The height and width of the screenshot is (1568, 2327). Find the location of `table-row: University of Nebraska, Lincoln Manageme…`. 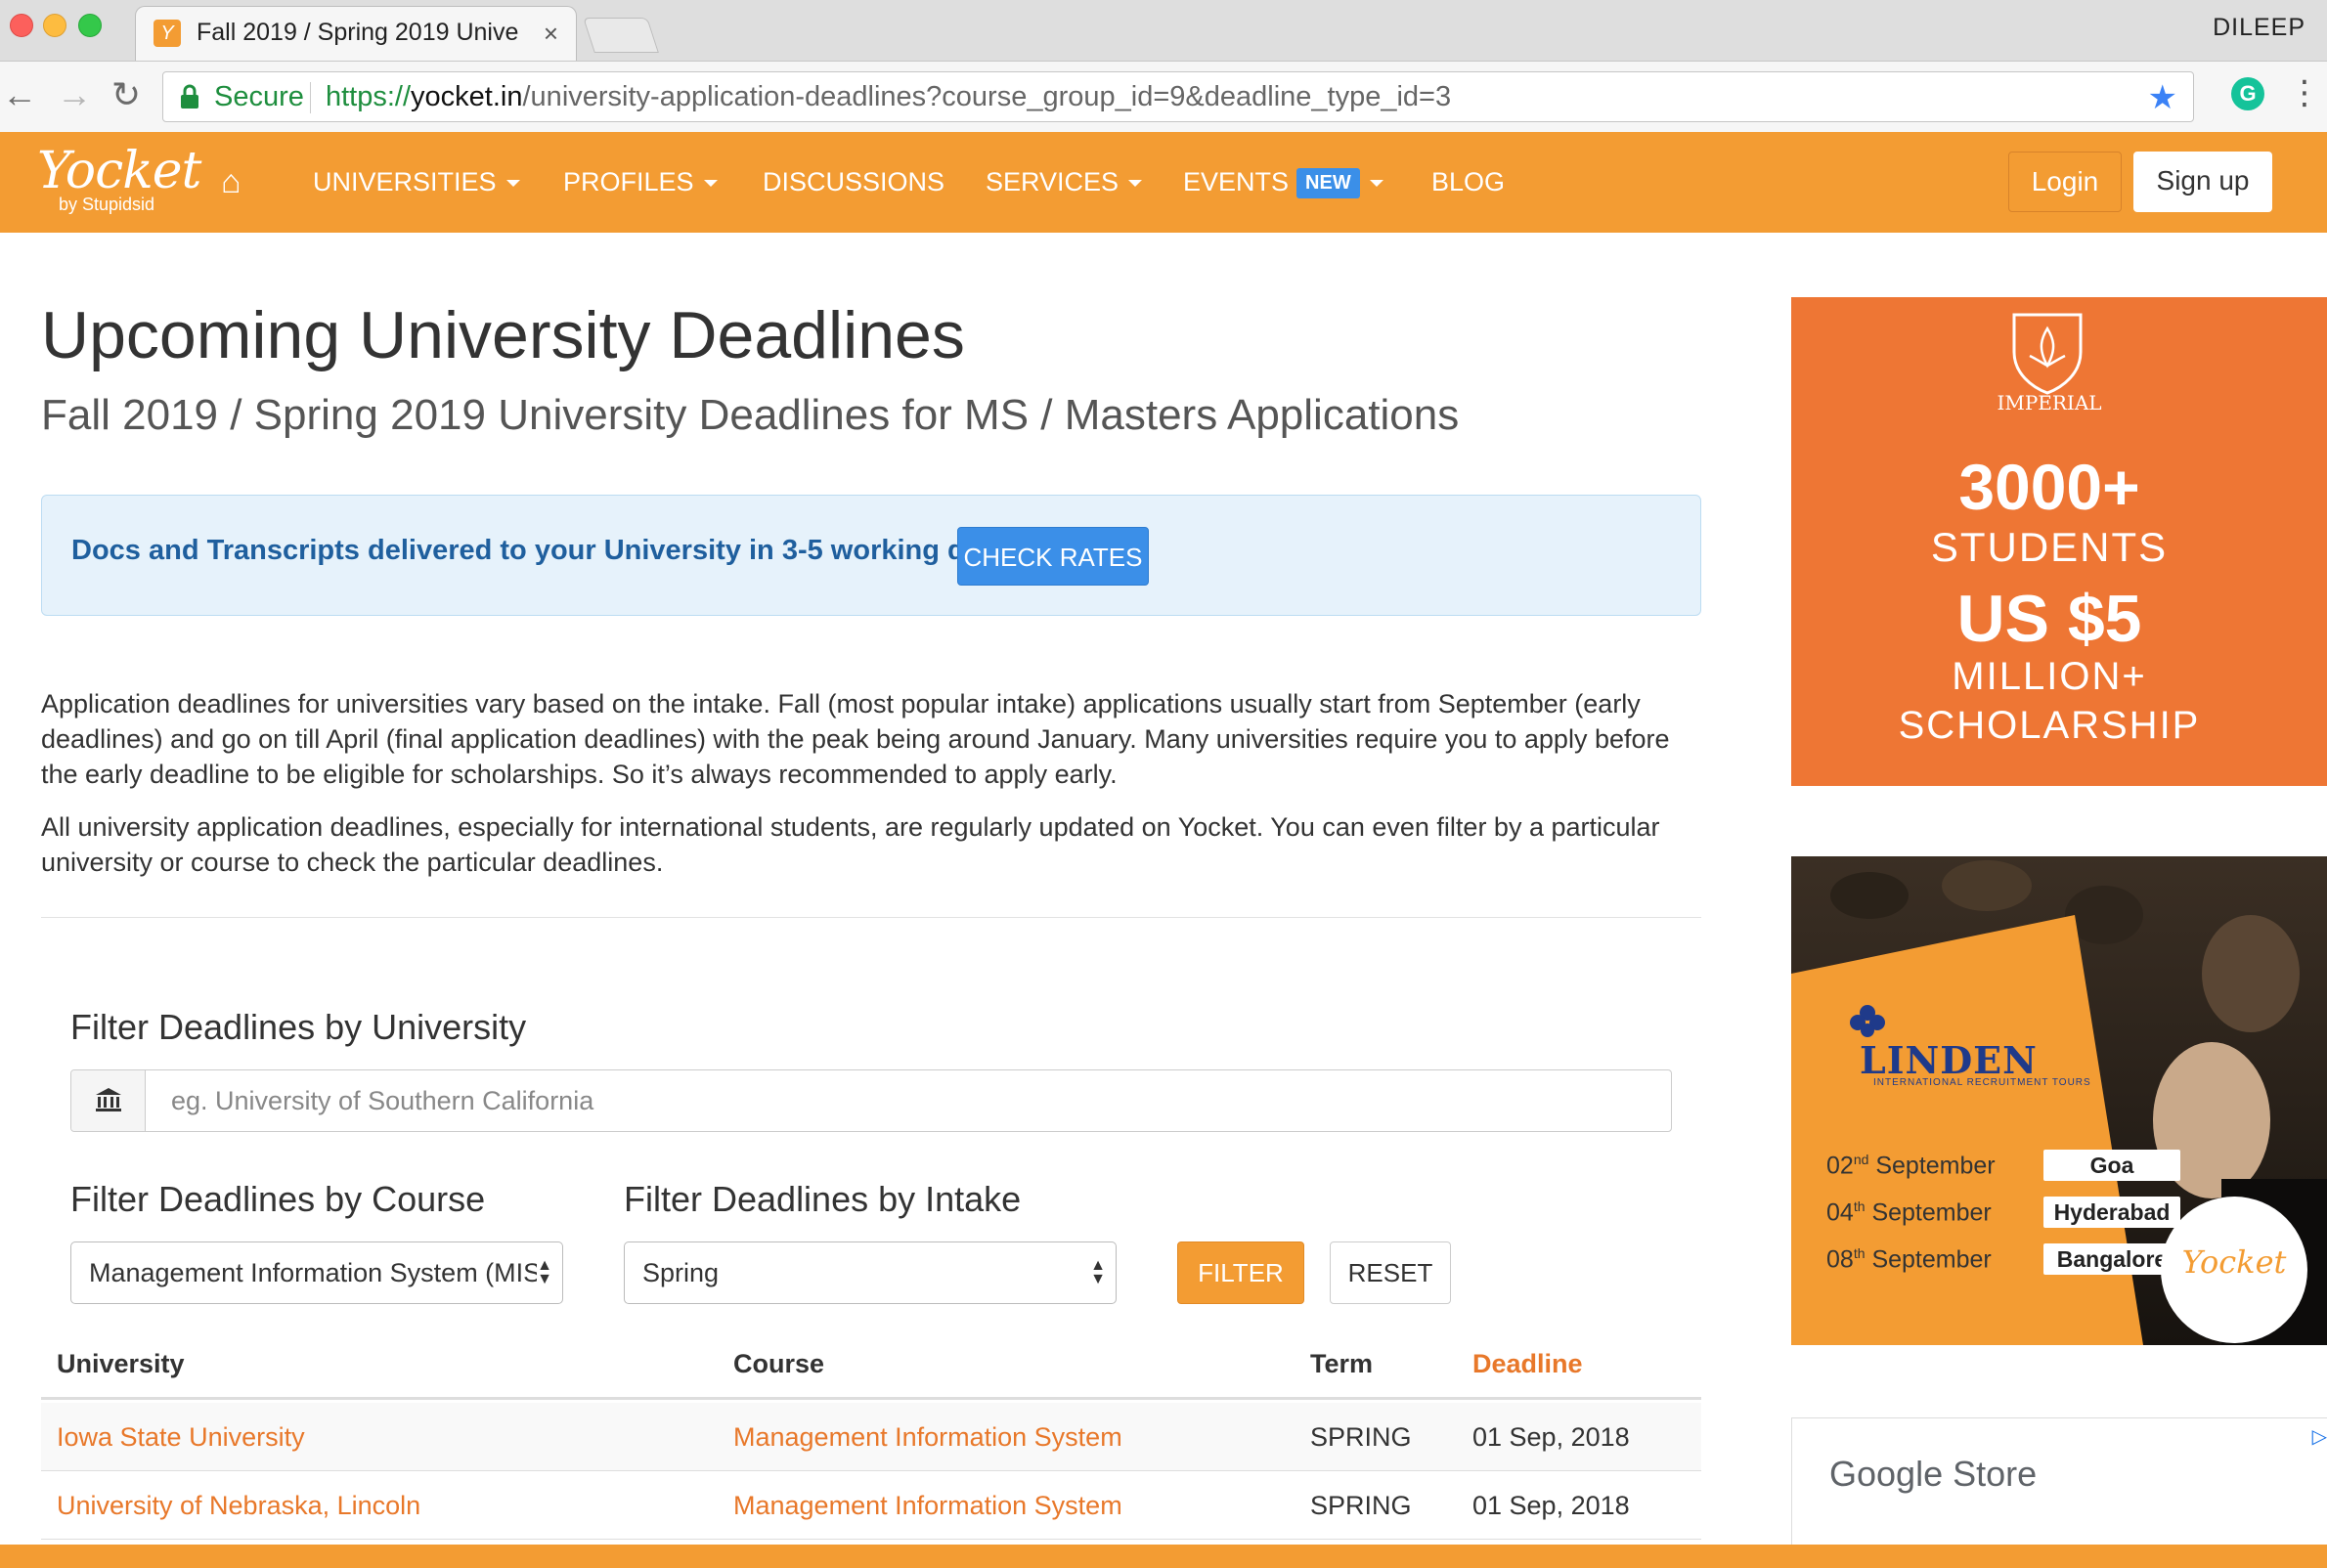

table-row: University of Nebraska, Lincoln Manageme… is located at coordinates (871, 1506).